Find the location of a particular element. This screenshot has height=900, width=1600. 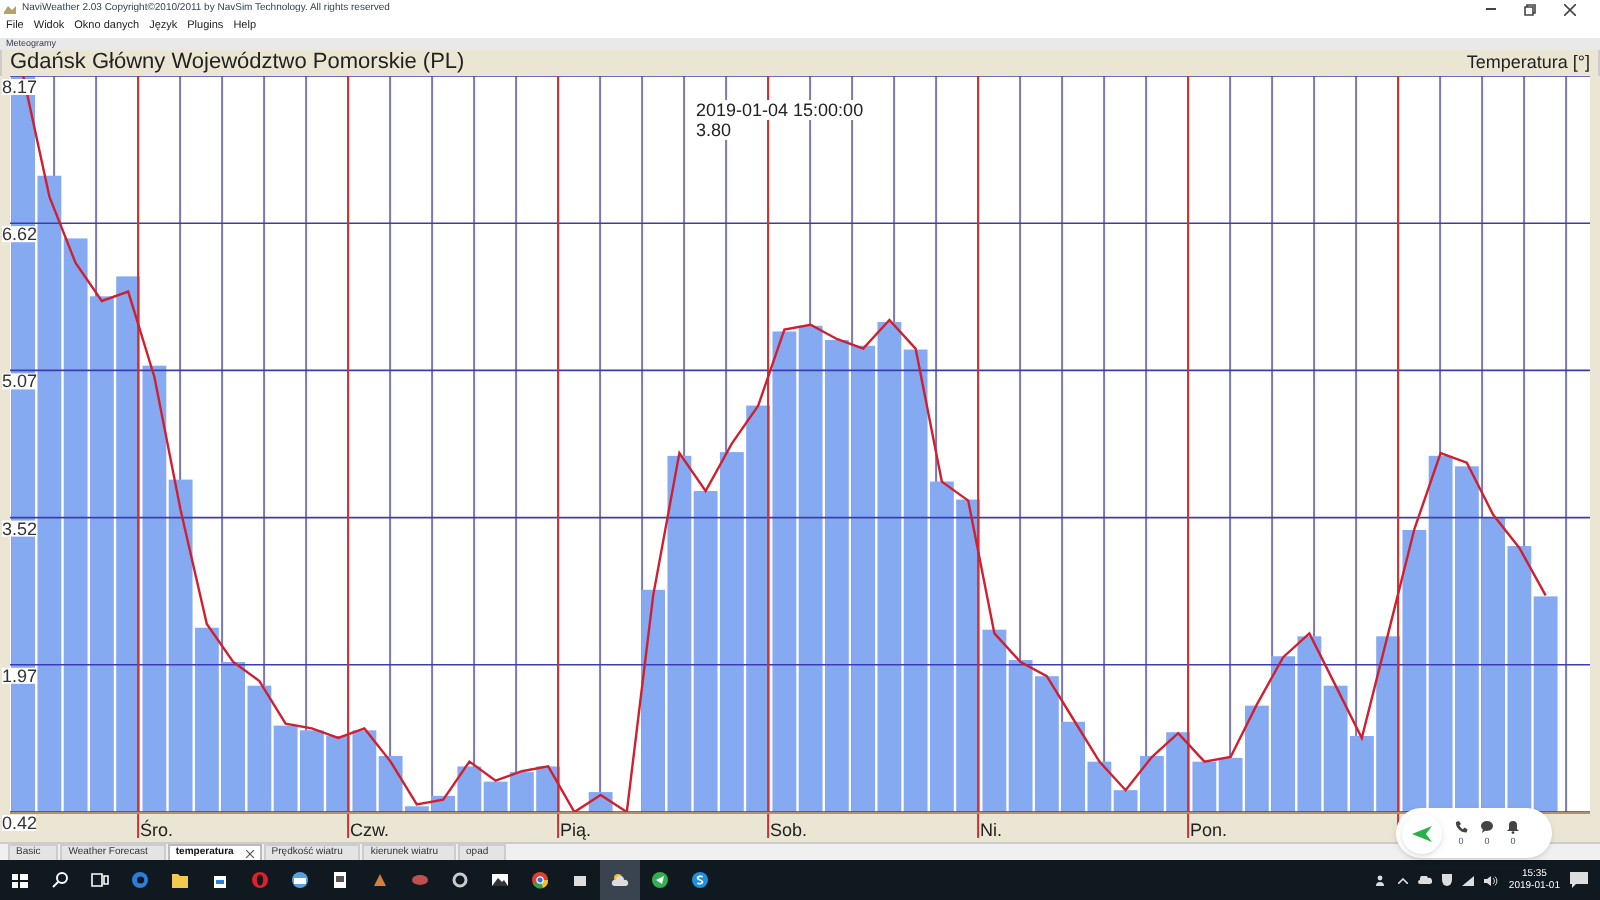

chat-icon is located at coordinates (1487, 826).